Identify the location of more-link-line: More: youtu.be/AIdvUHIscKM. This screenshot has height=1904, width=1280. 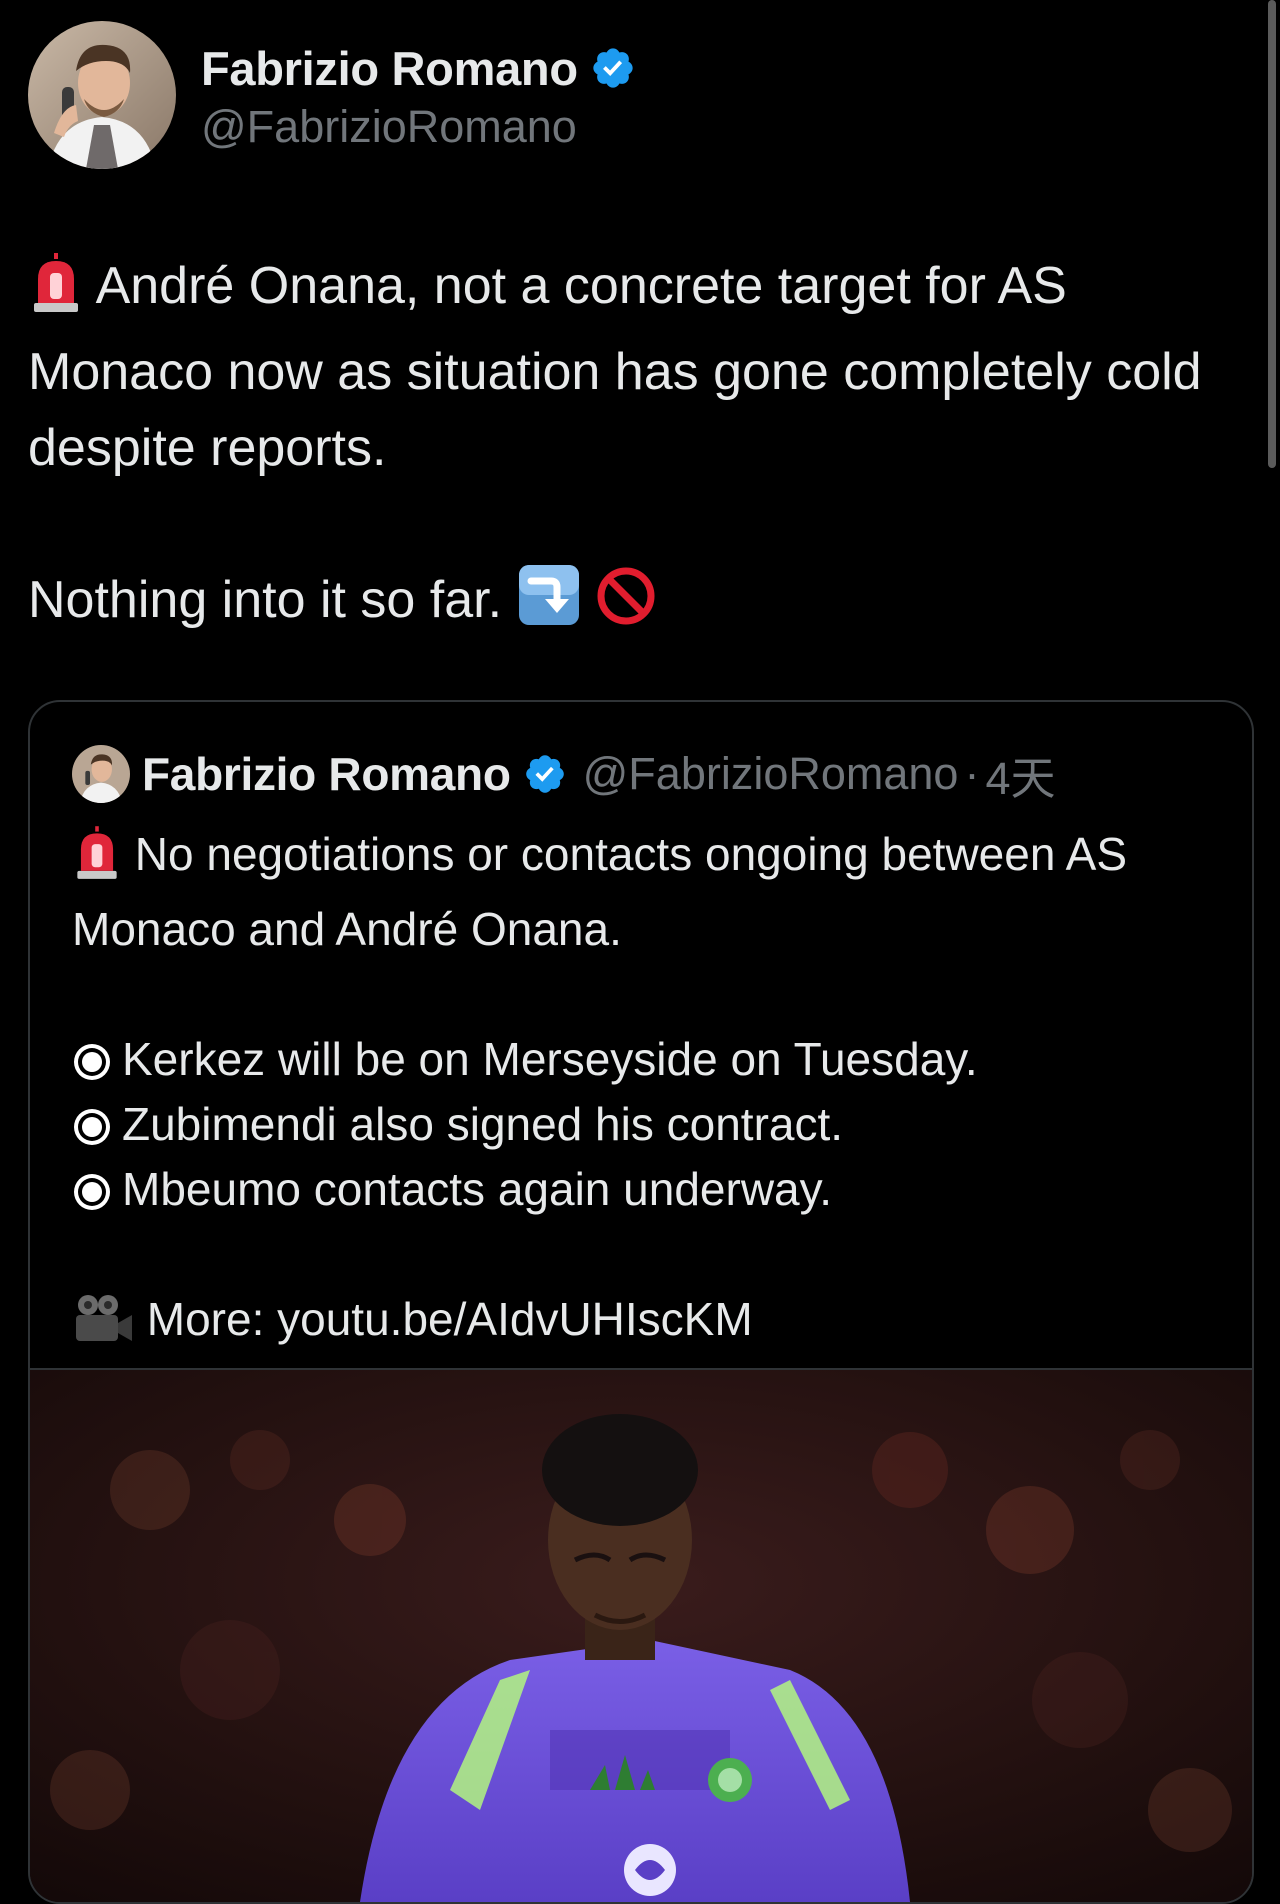
(647, 1324).